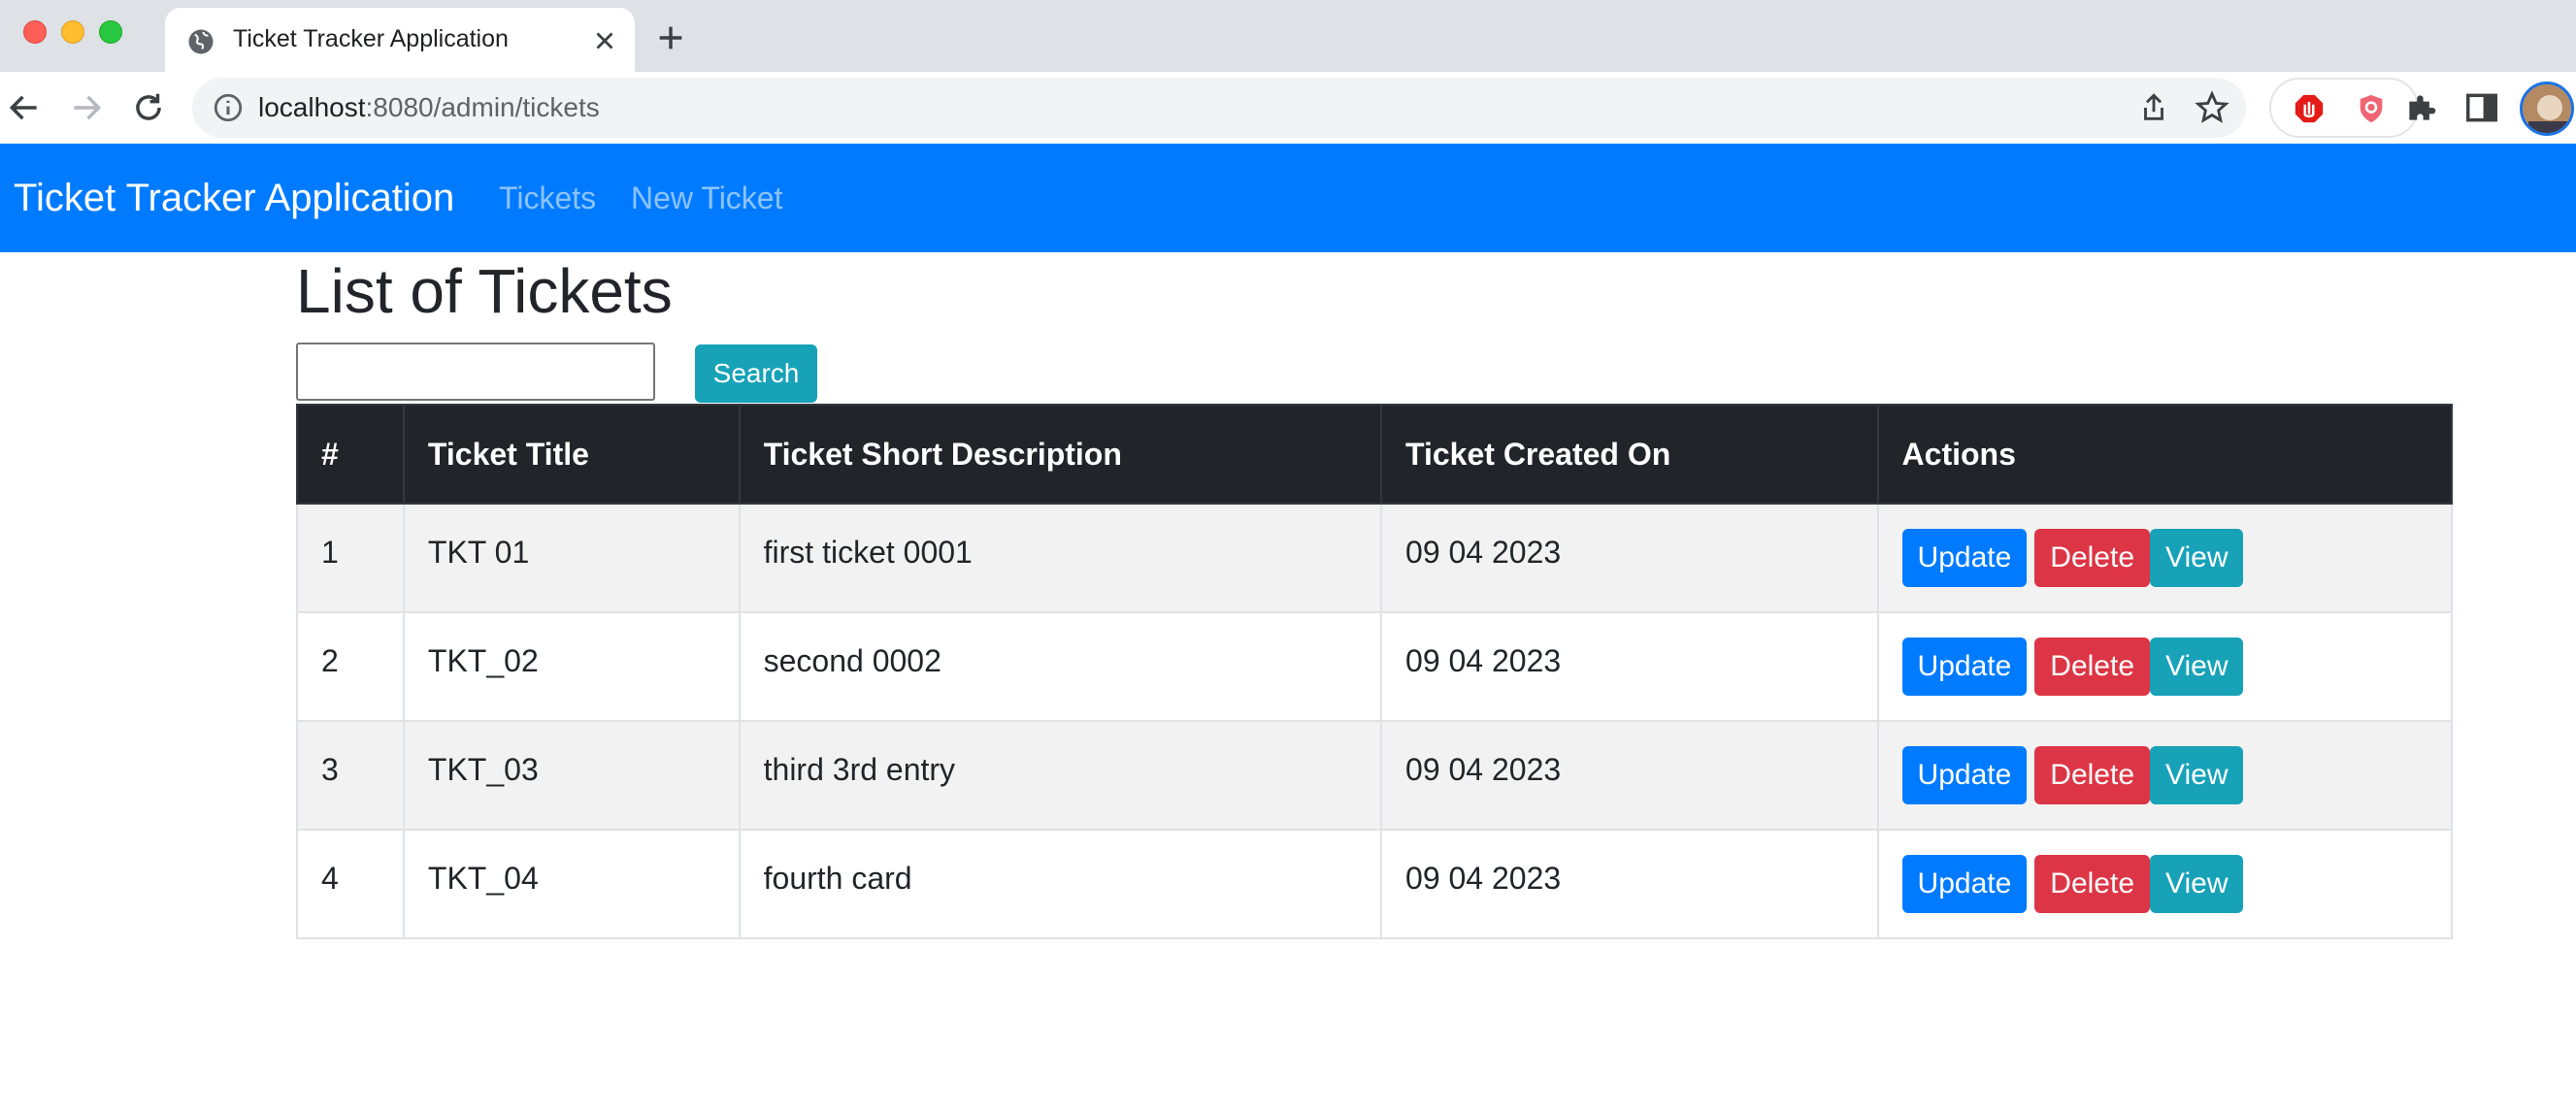 This screenshot has height=1112, width=2576. Describe the element at coordinates (350, 454) in the screenshot. I see `column-header-number: #` at that location.